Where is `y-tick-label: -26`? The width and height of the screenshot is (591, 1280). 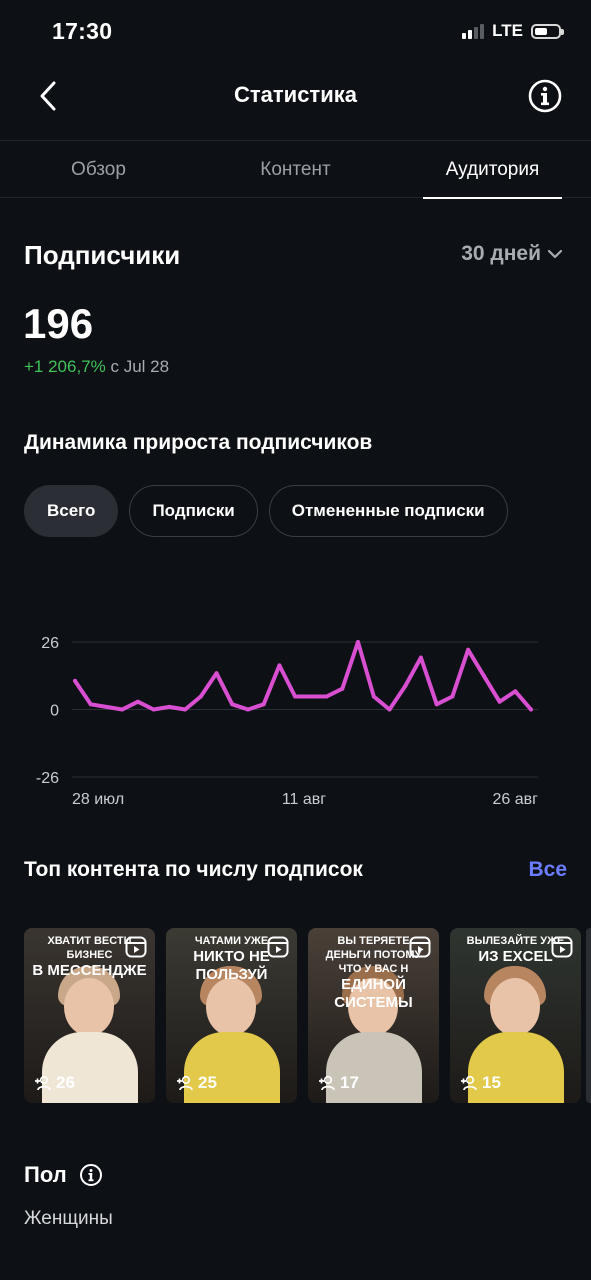 y-tick-label: -26 is located at coordinates (47, 778).